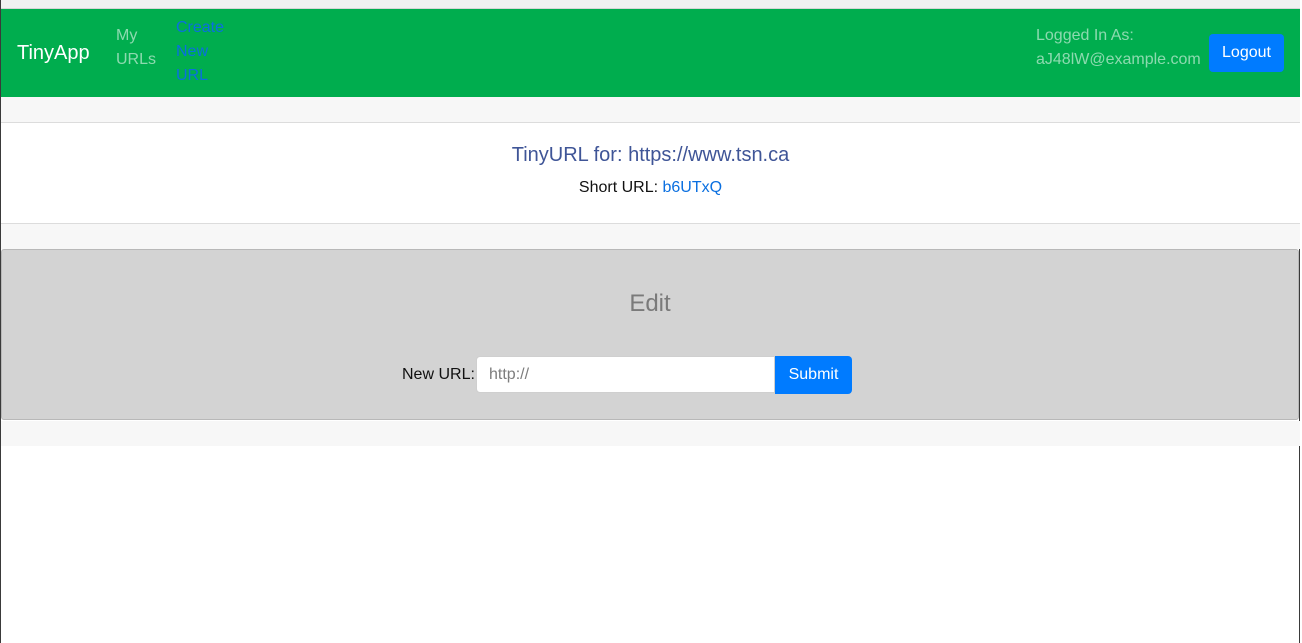 This screenshot has width=1302, height=643. Describe the element at coordinates (625, 374) in the screenshot. I see `new-url-input` at that location.